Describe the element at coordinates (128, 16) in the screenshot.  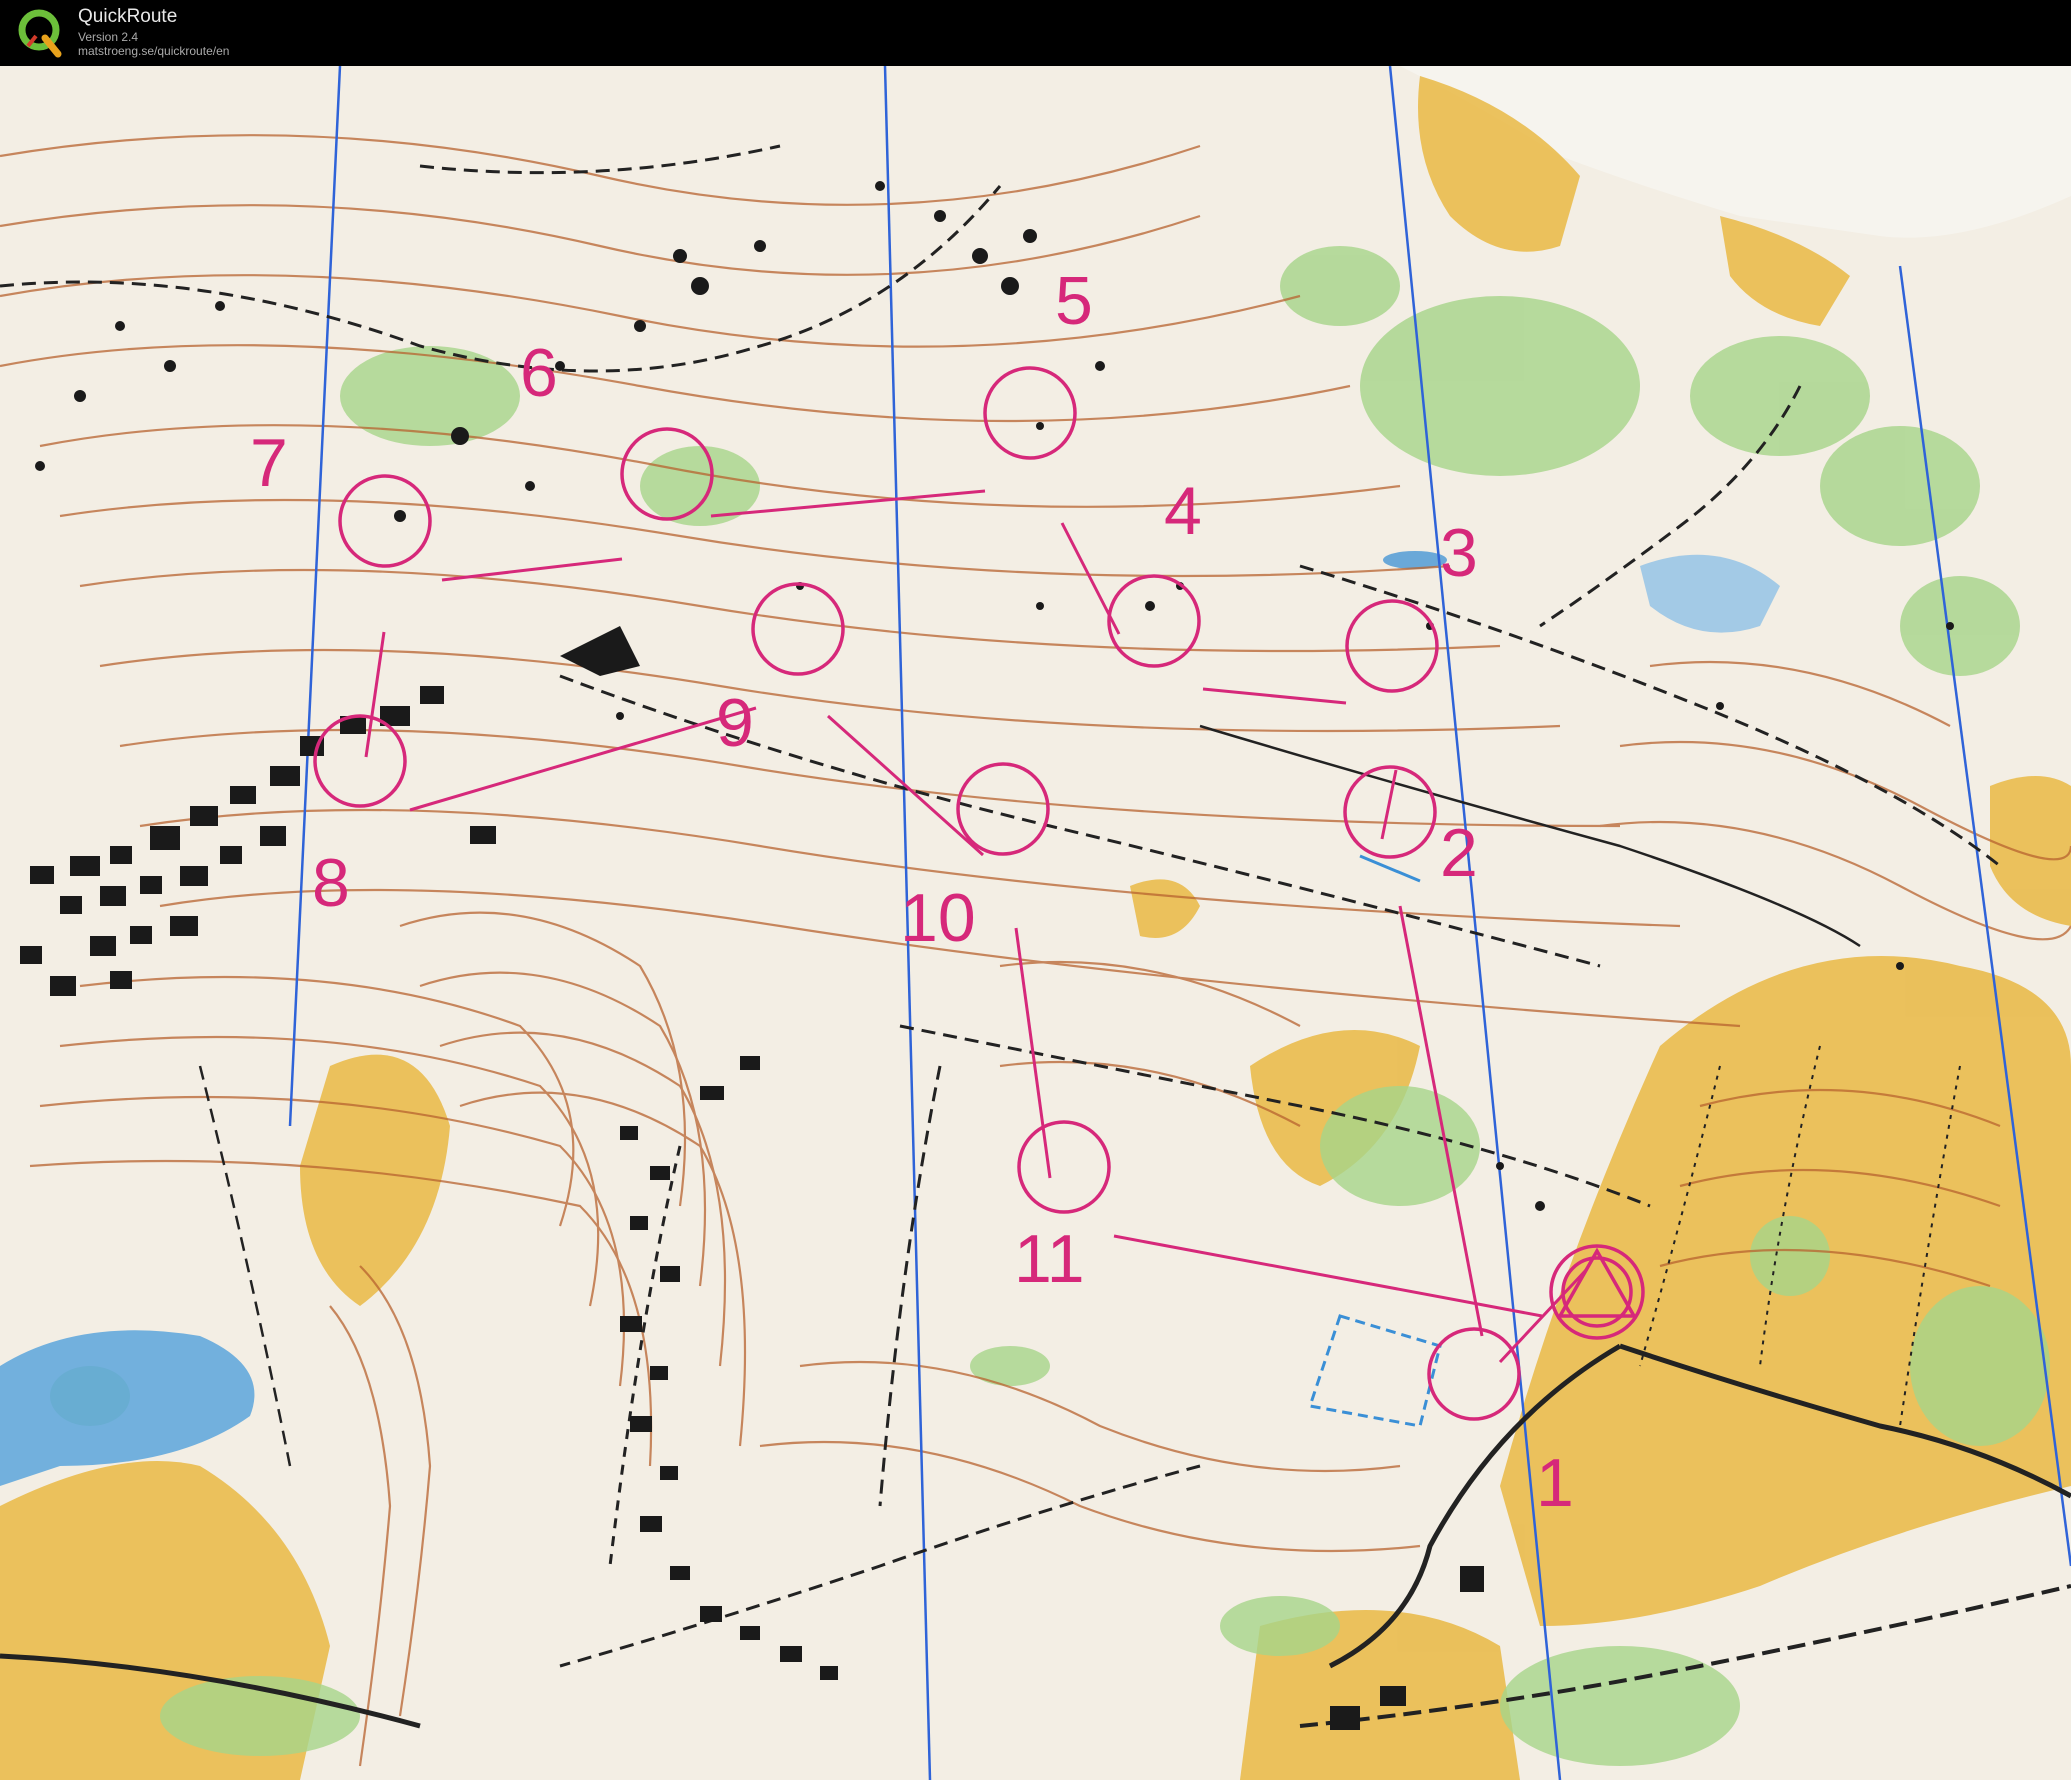
I see `app-name: QuickRoute` at that location.